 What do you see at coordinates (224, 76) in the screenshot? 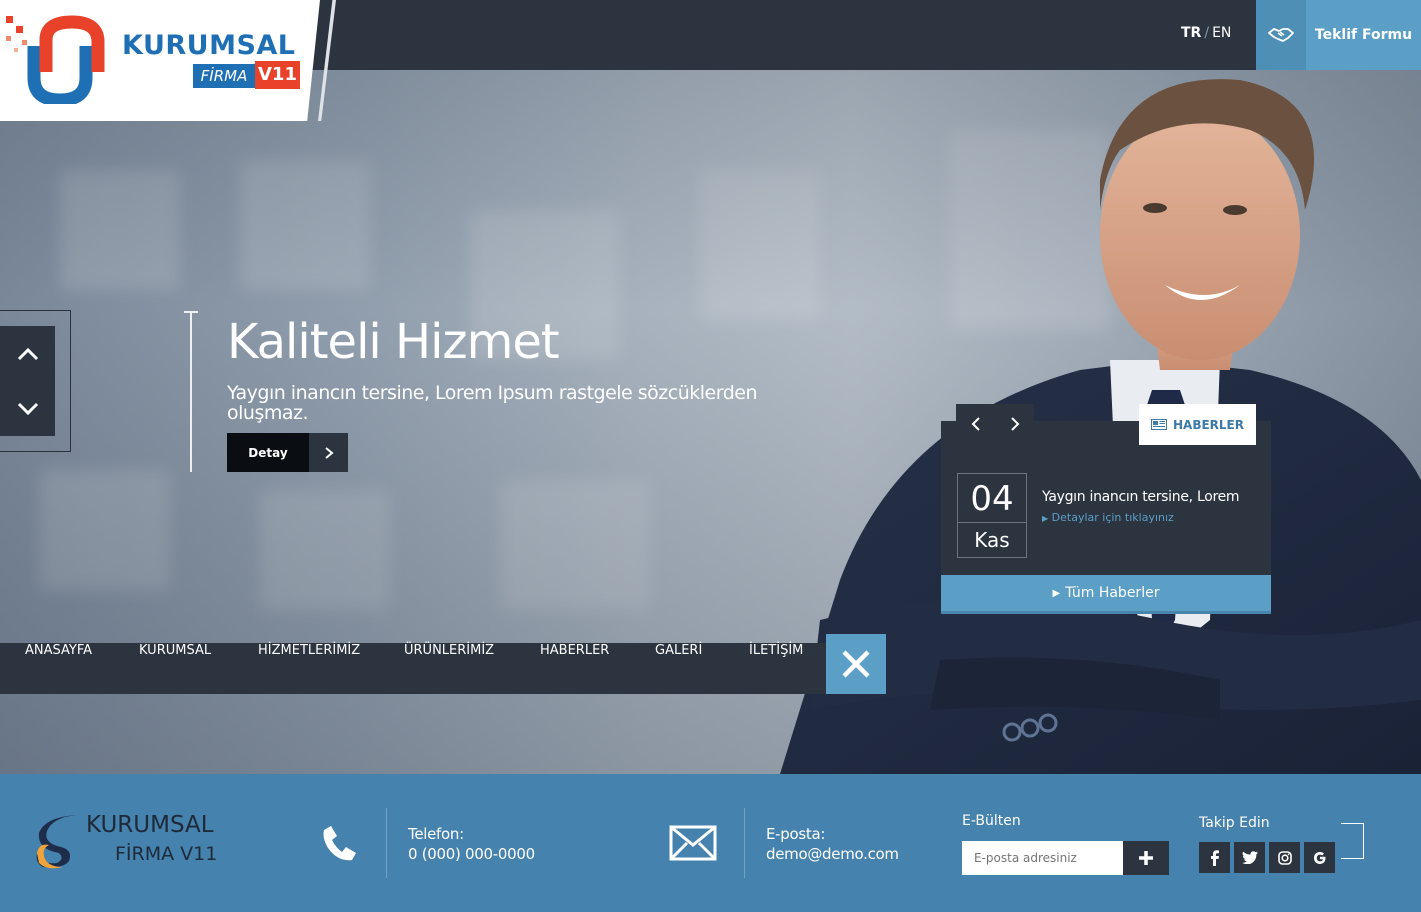
I see `logo-firma: FİRMA` at bounding box center [224, 76].